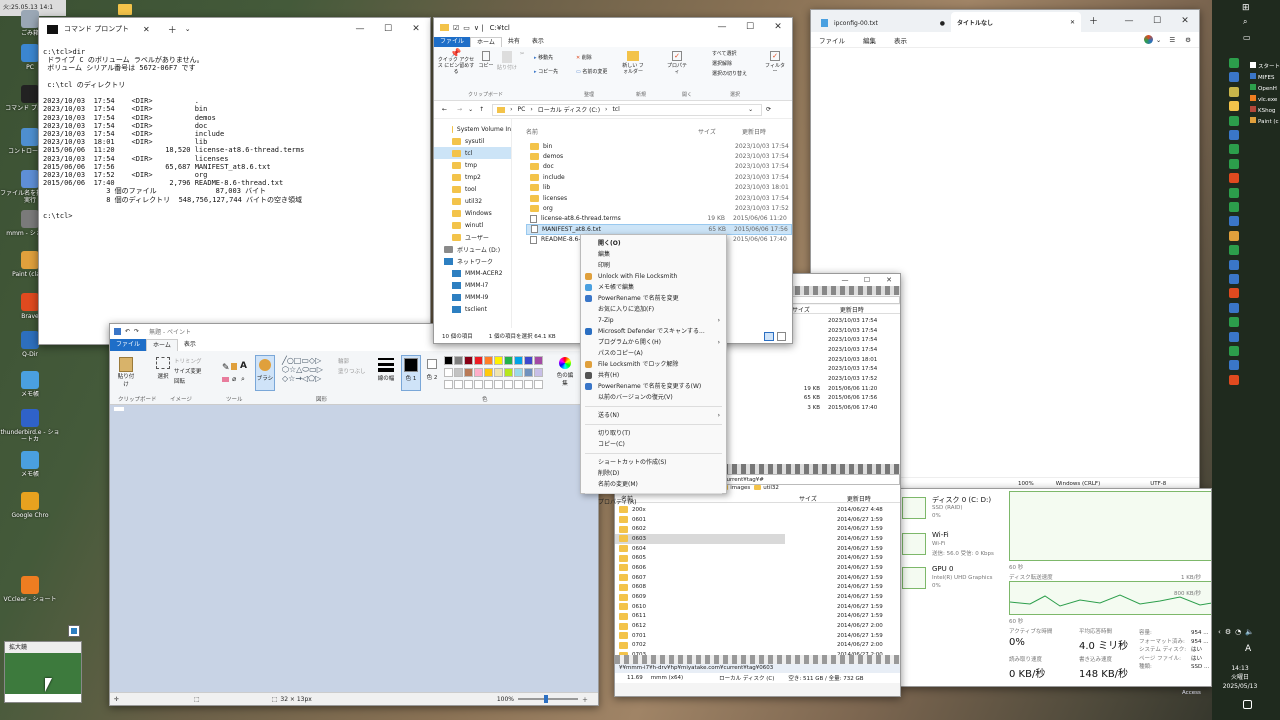 This screenshot has height=720, width=1280. I want to click on explorer-titlebar: ☑ ▭ ∨ | C:¥tcl — ☐ ✕, so click(613, 27).